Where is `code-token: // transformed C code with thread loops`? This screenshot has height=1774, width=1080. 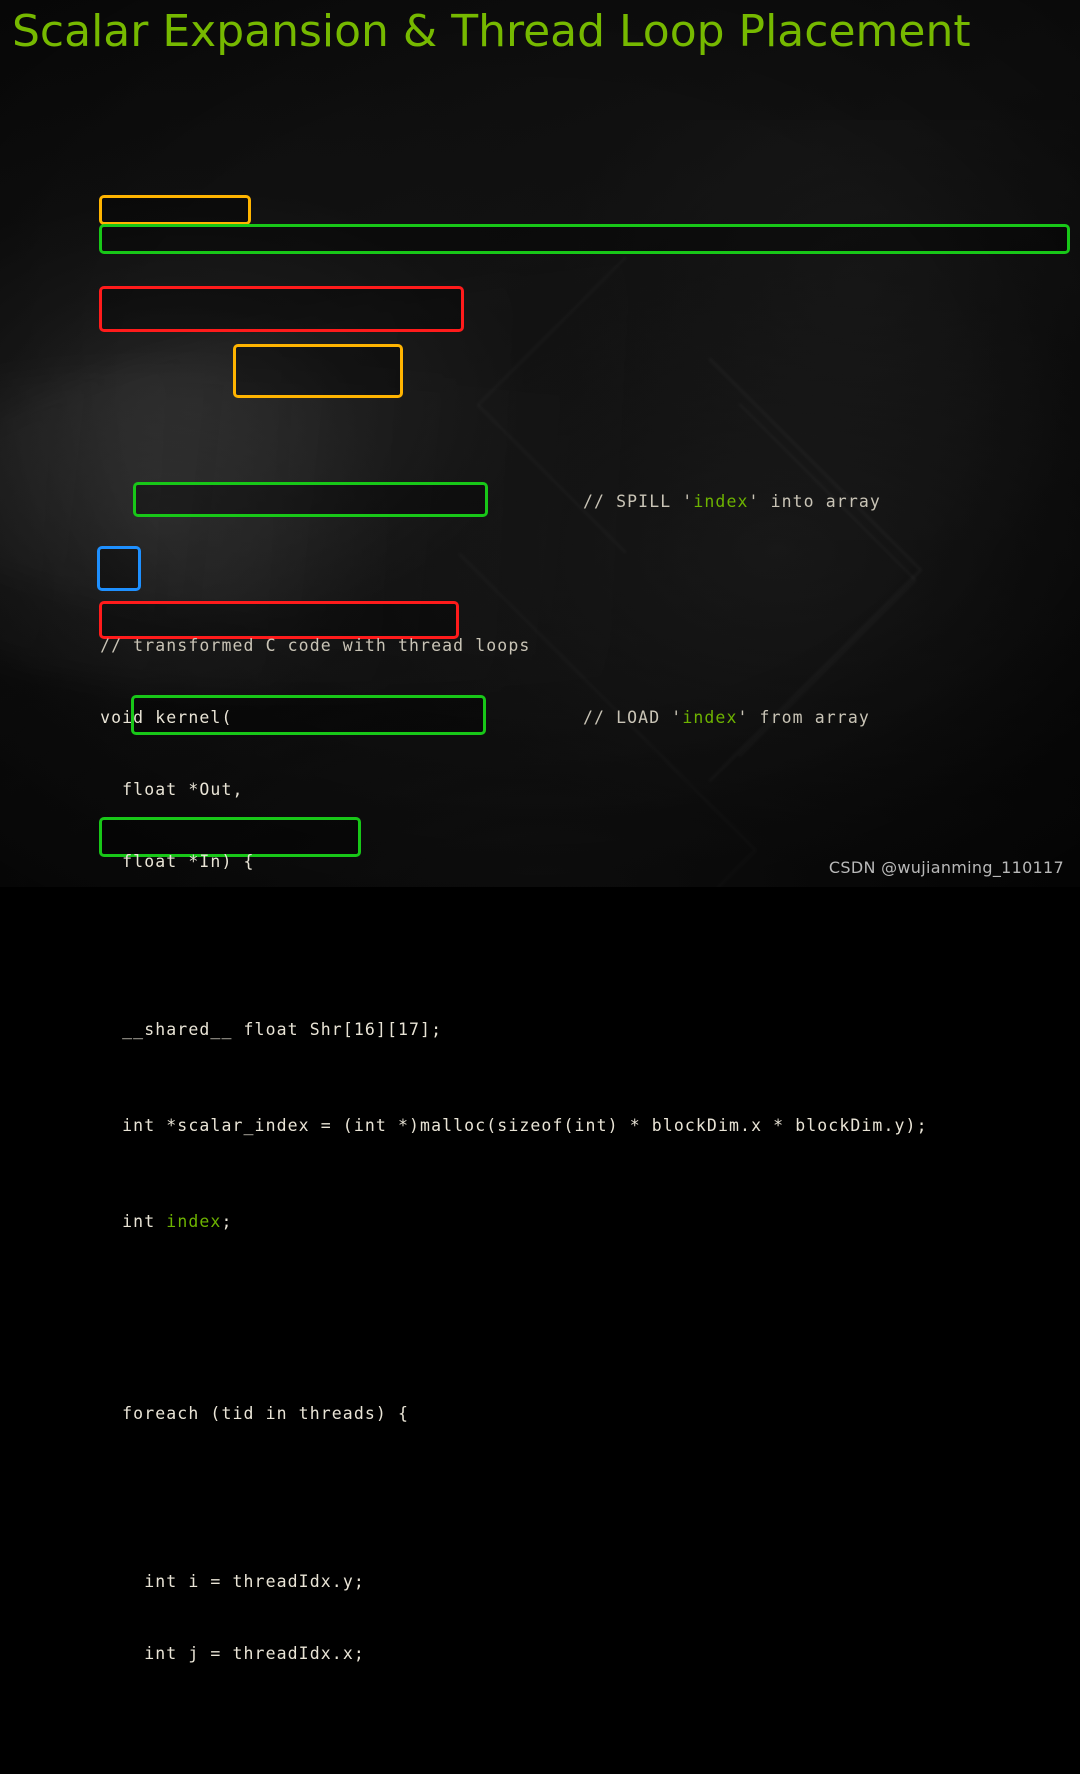
code-token: // transformed C code with thread loops is located at coordinates (304, 645).